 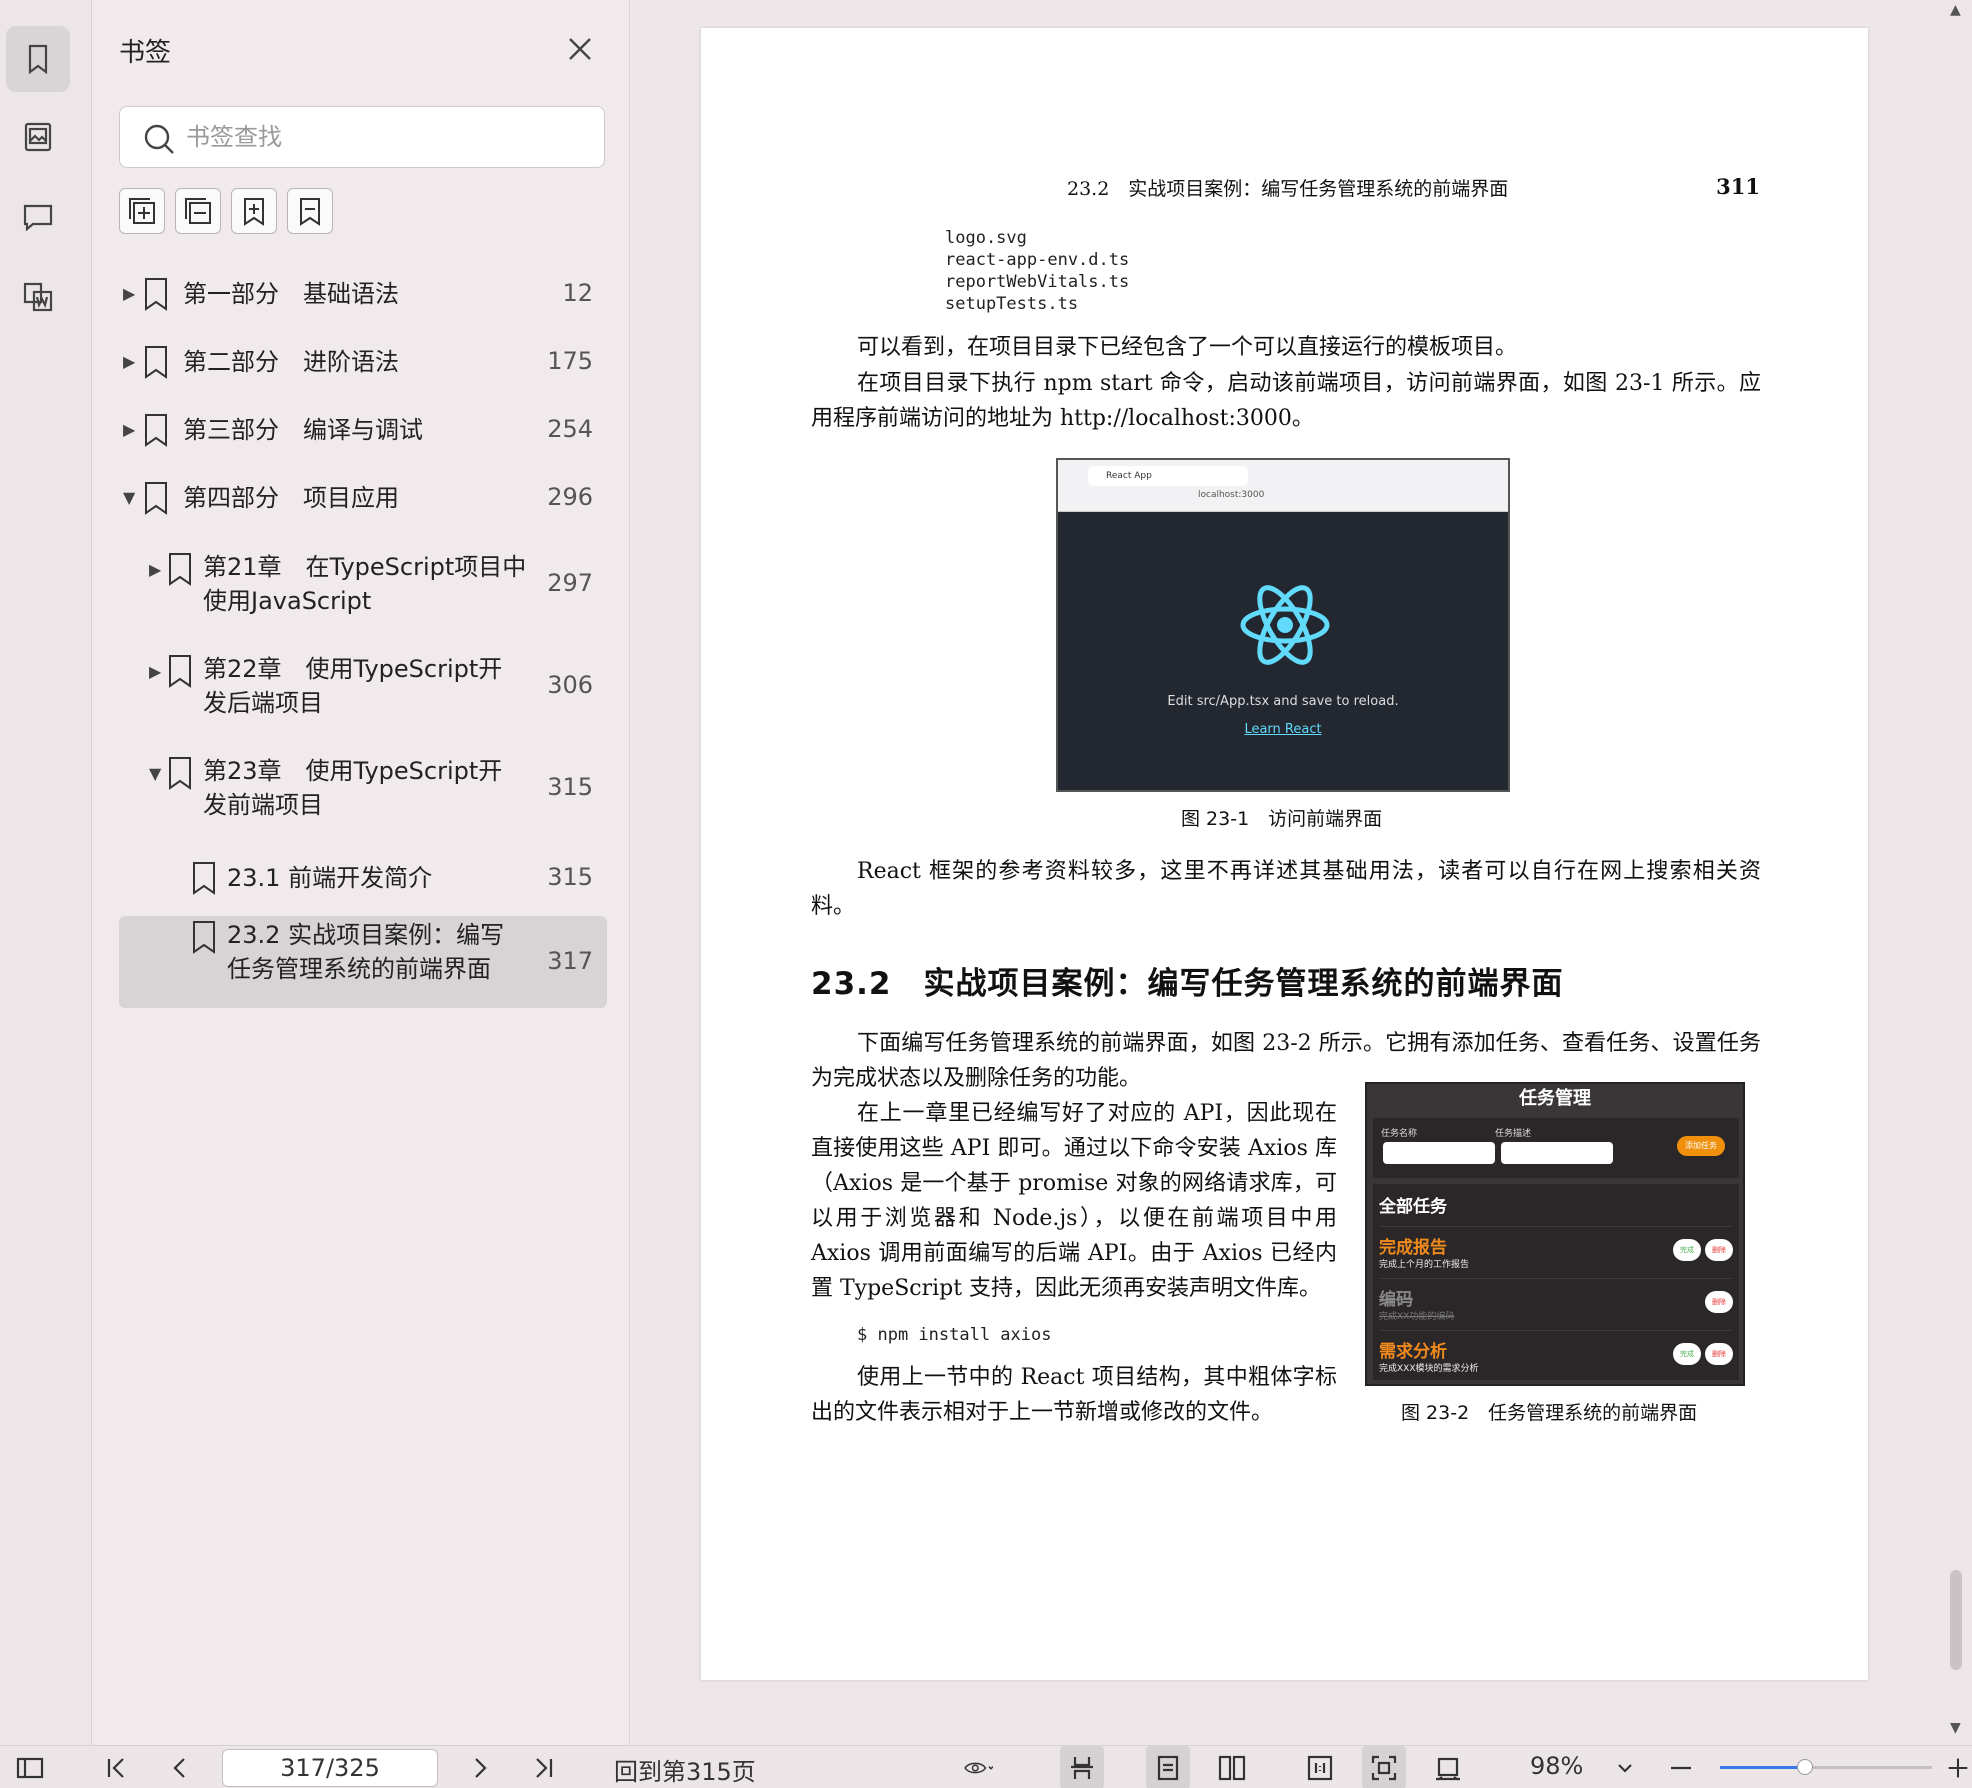 I want to click on fig-add-button: 添加任务, so click(x=1701, y=1146).